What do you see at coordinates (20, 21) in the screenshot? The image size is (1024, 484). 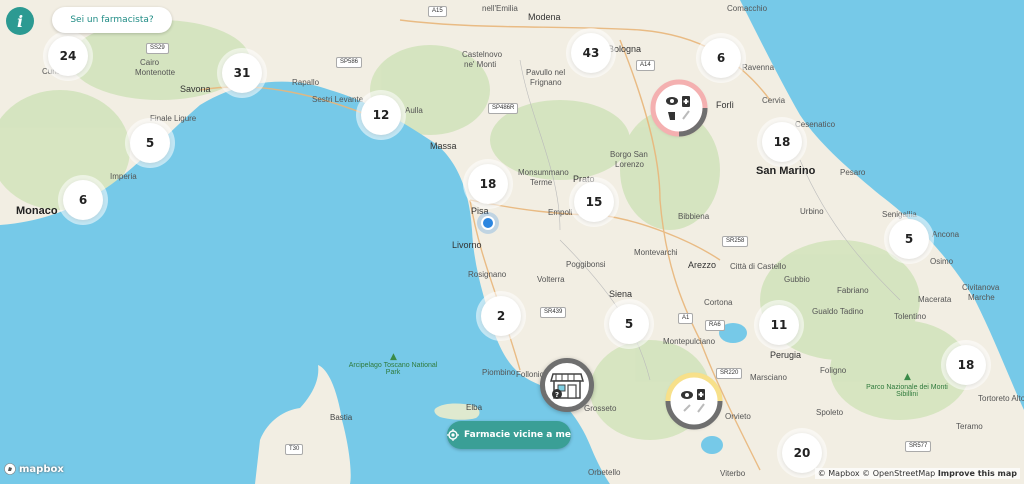 I see `info-button: i` at bounding box center [20, 21].